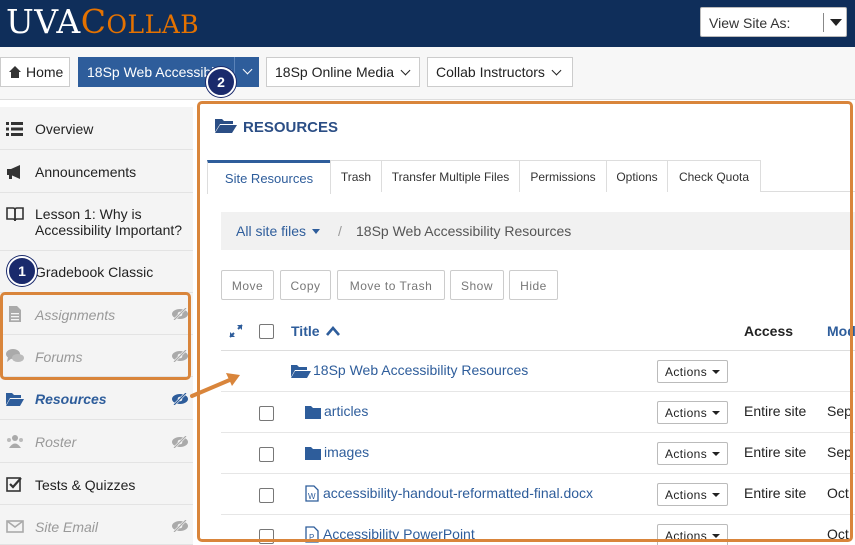 This screenshot has height=545, width=855. I want to click on sidebar-item-label: Announcements, so click(86, 172).